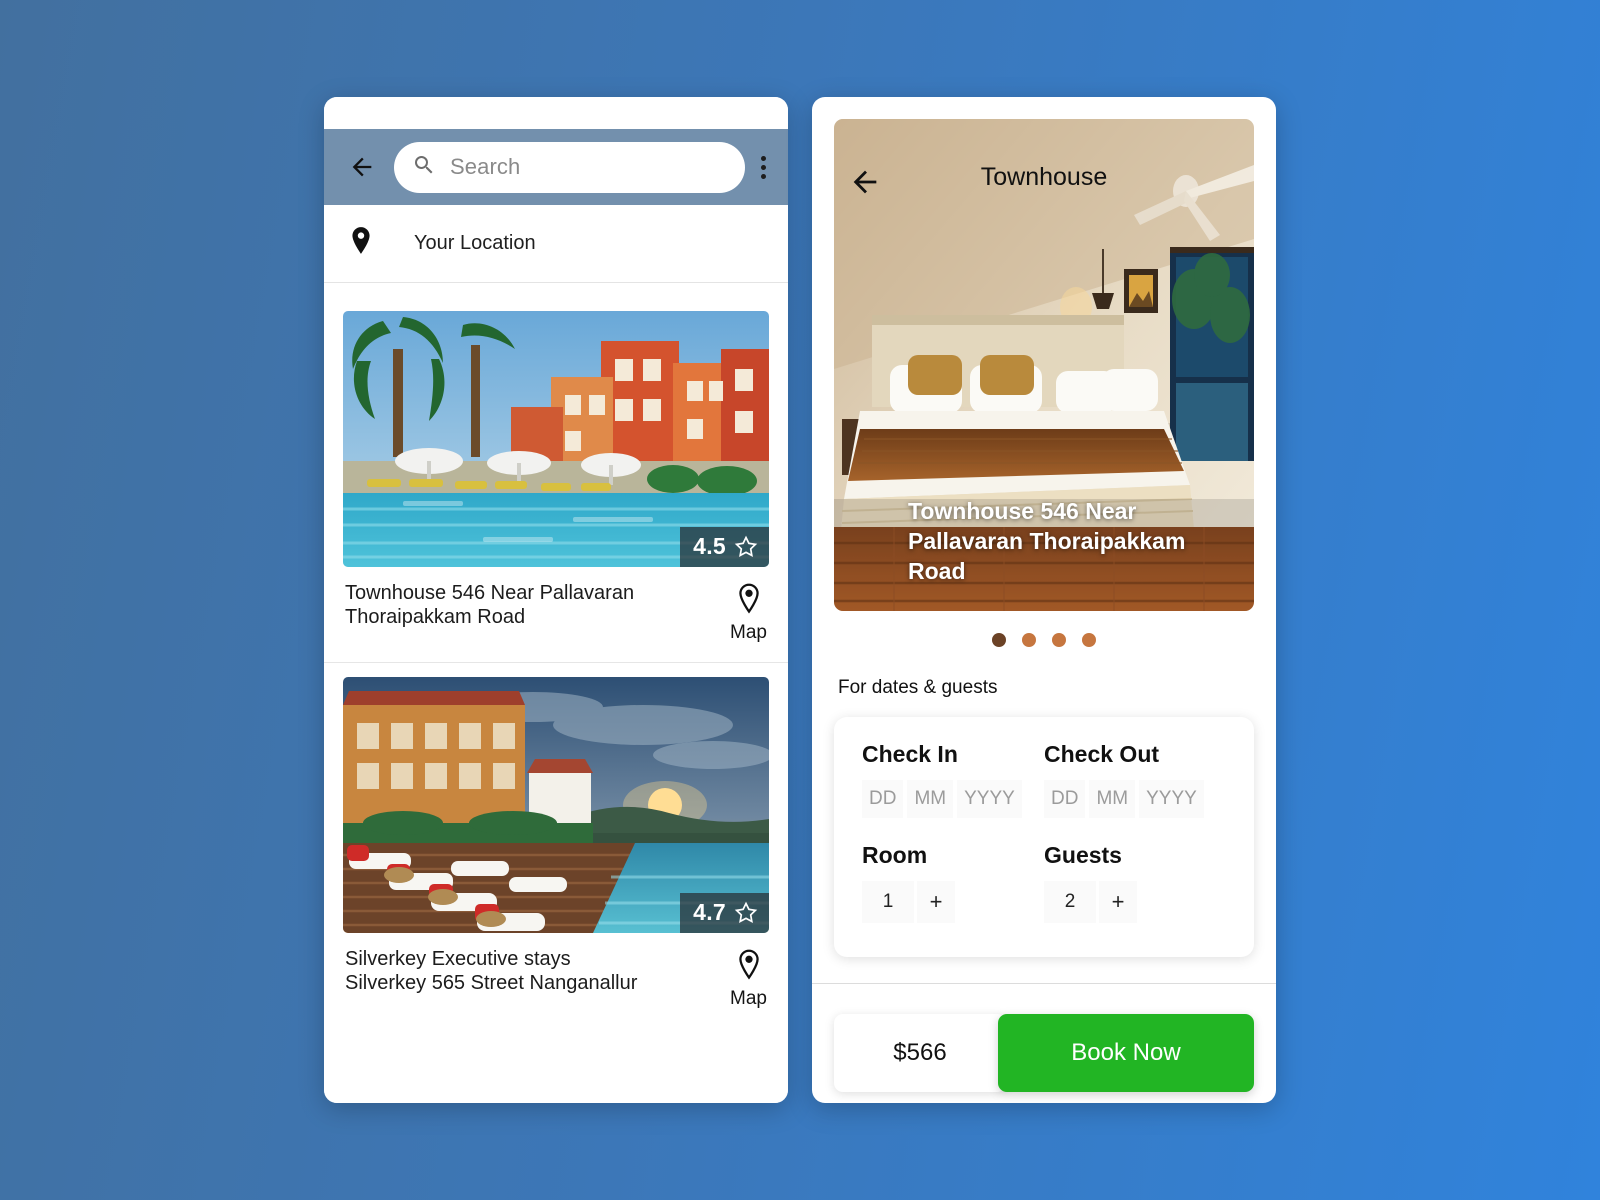 The image size is (1600, 1200). I want to click on book-now-button: Book Now, so click(1126, 1053).